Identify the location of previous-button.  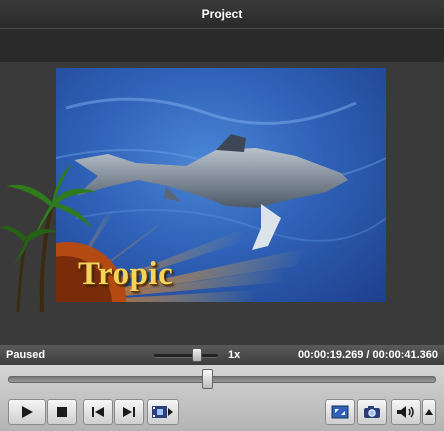
(98, 412).